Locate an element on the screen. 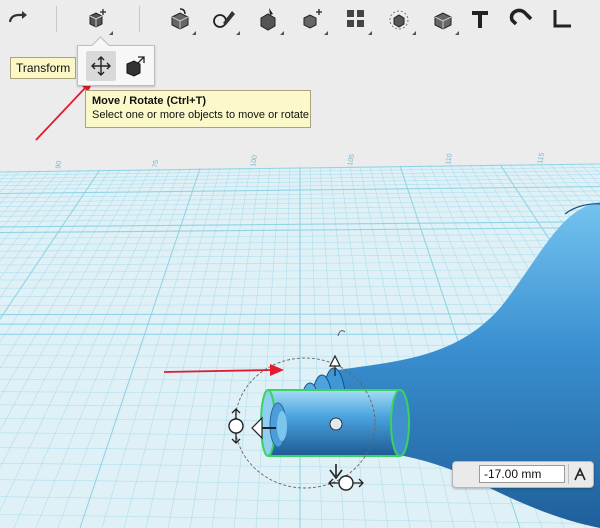  compass-tool-icon is located at coordinates (580, 474).